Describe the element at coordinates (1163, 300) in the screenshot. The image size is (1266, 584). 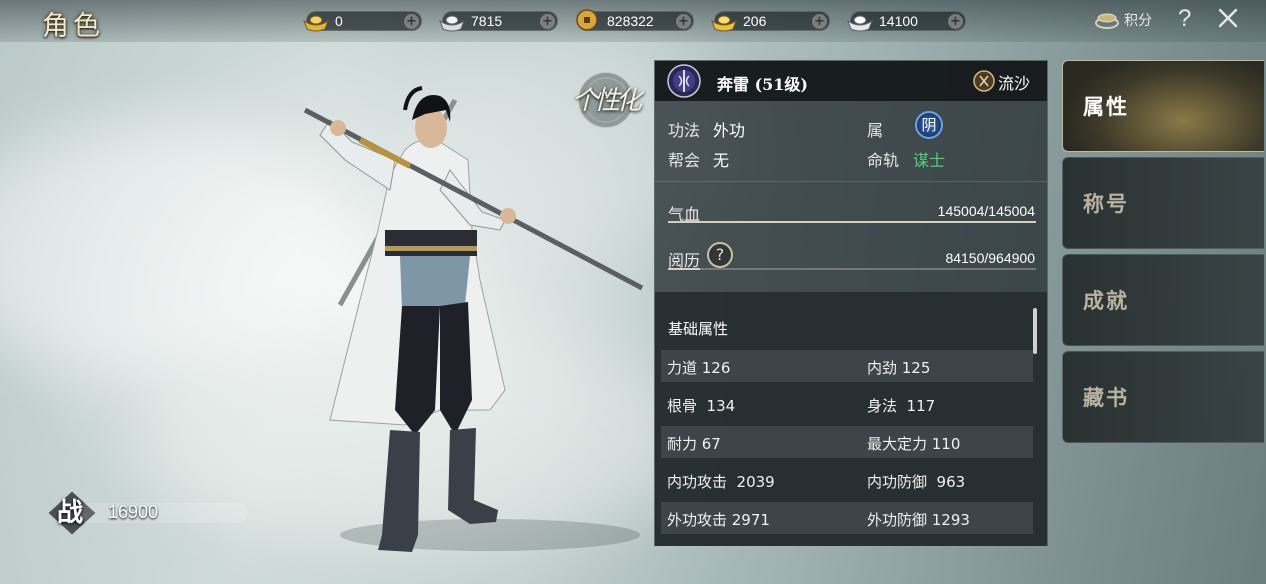
I see `tab-achievements: 成就` at that location.